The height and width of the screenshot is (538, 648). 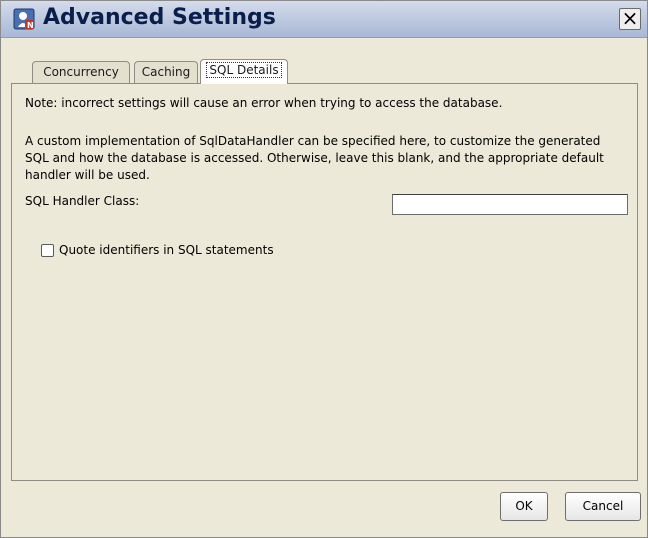 What do you see at coordinates (82, 201) in the screenshot?
I see `sql-handler-class-label: SQL Handler Class:` at bounding box center [82, 201].